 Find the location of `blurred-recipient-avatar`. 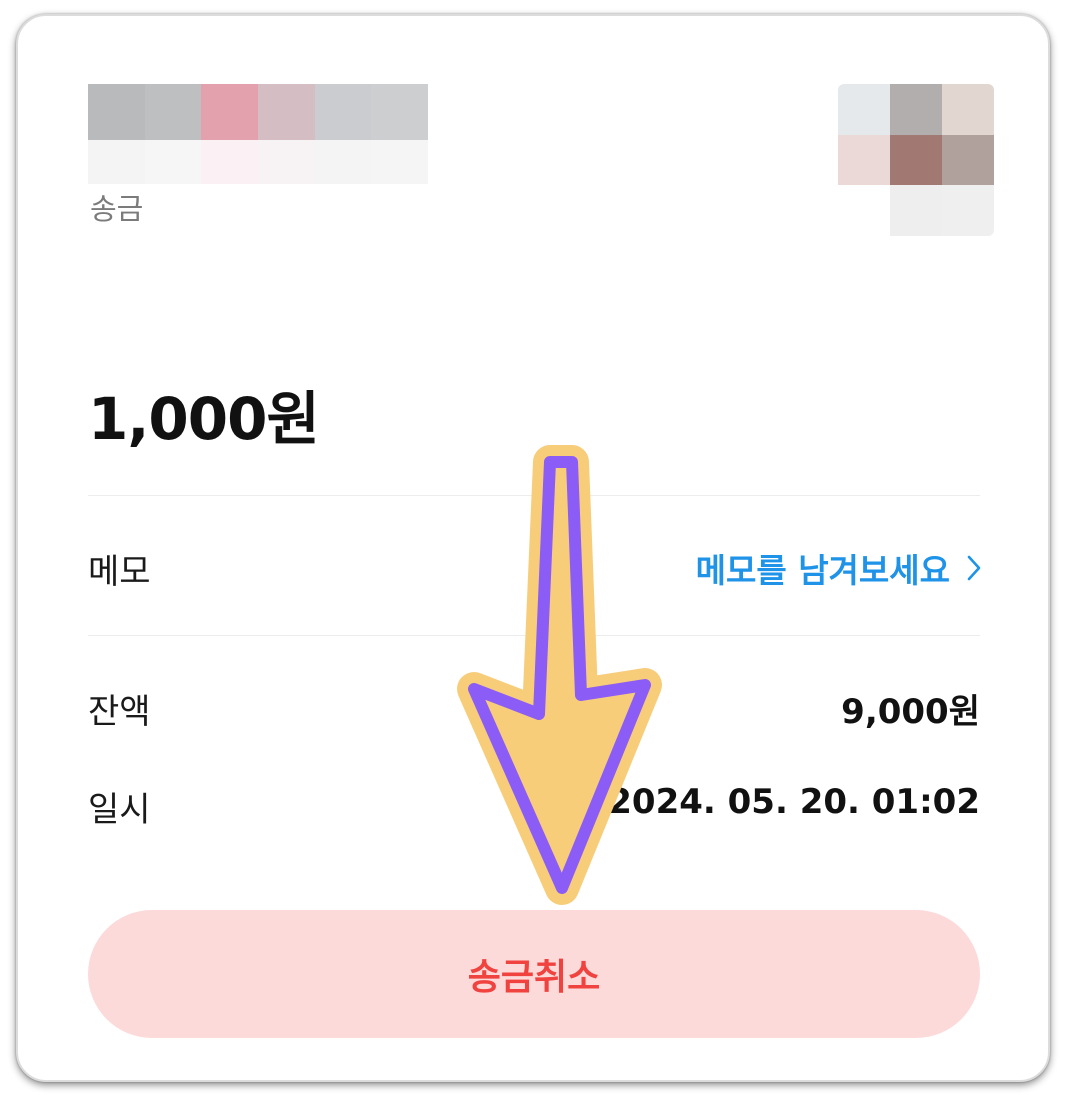

blurred-recipient-avatar is located at coordinates (916, 160).